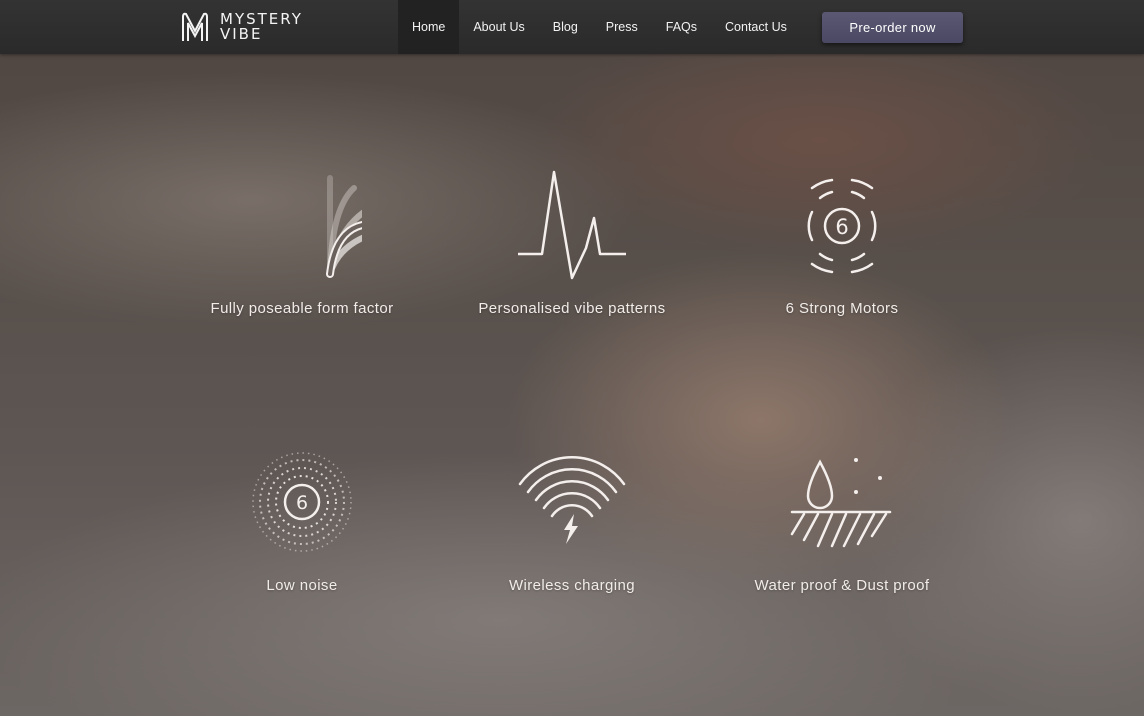 Image resolution: width=1144 pixels, height=716 pixels. I want to click on low-noise-icon: 6, so click(302, 502).